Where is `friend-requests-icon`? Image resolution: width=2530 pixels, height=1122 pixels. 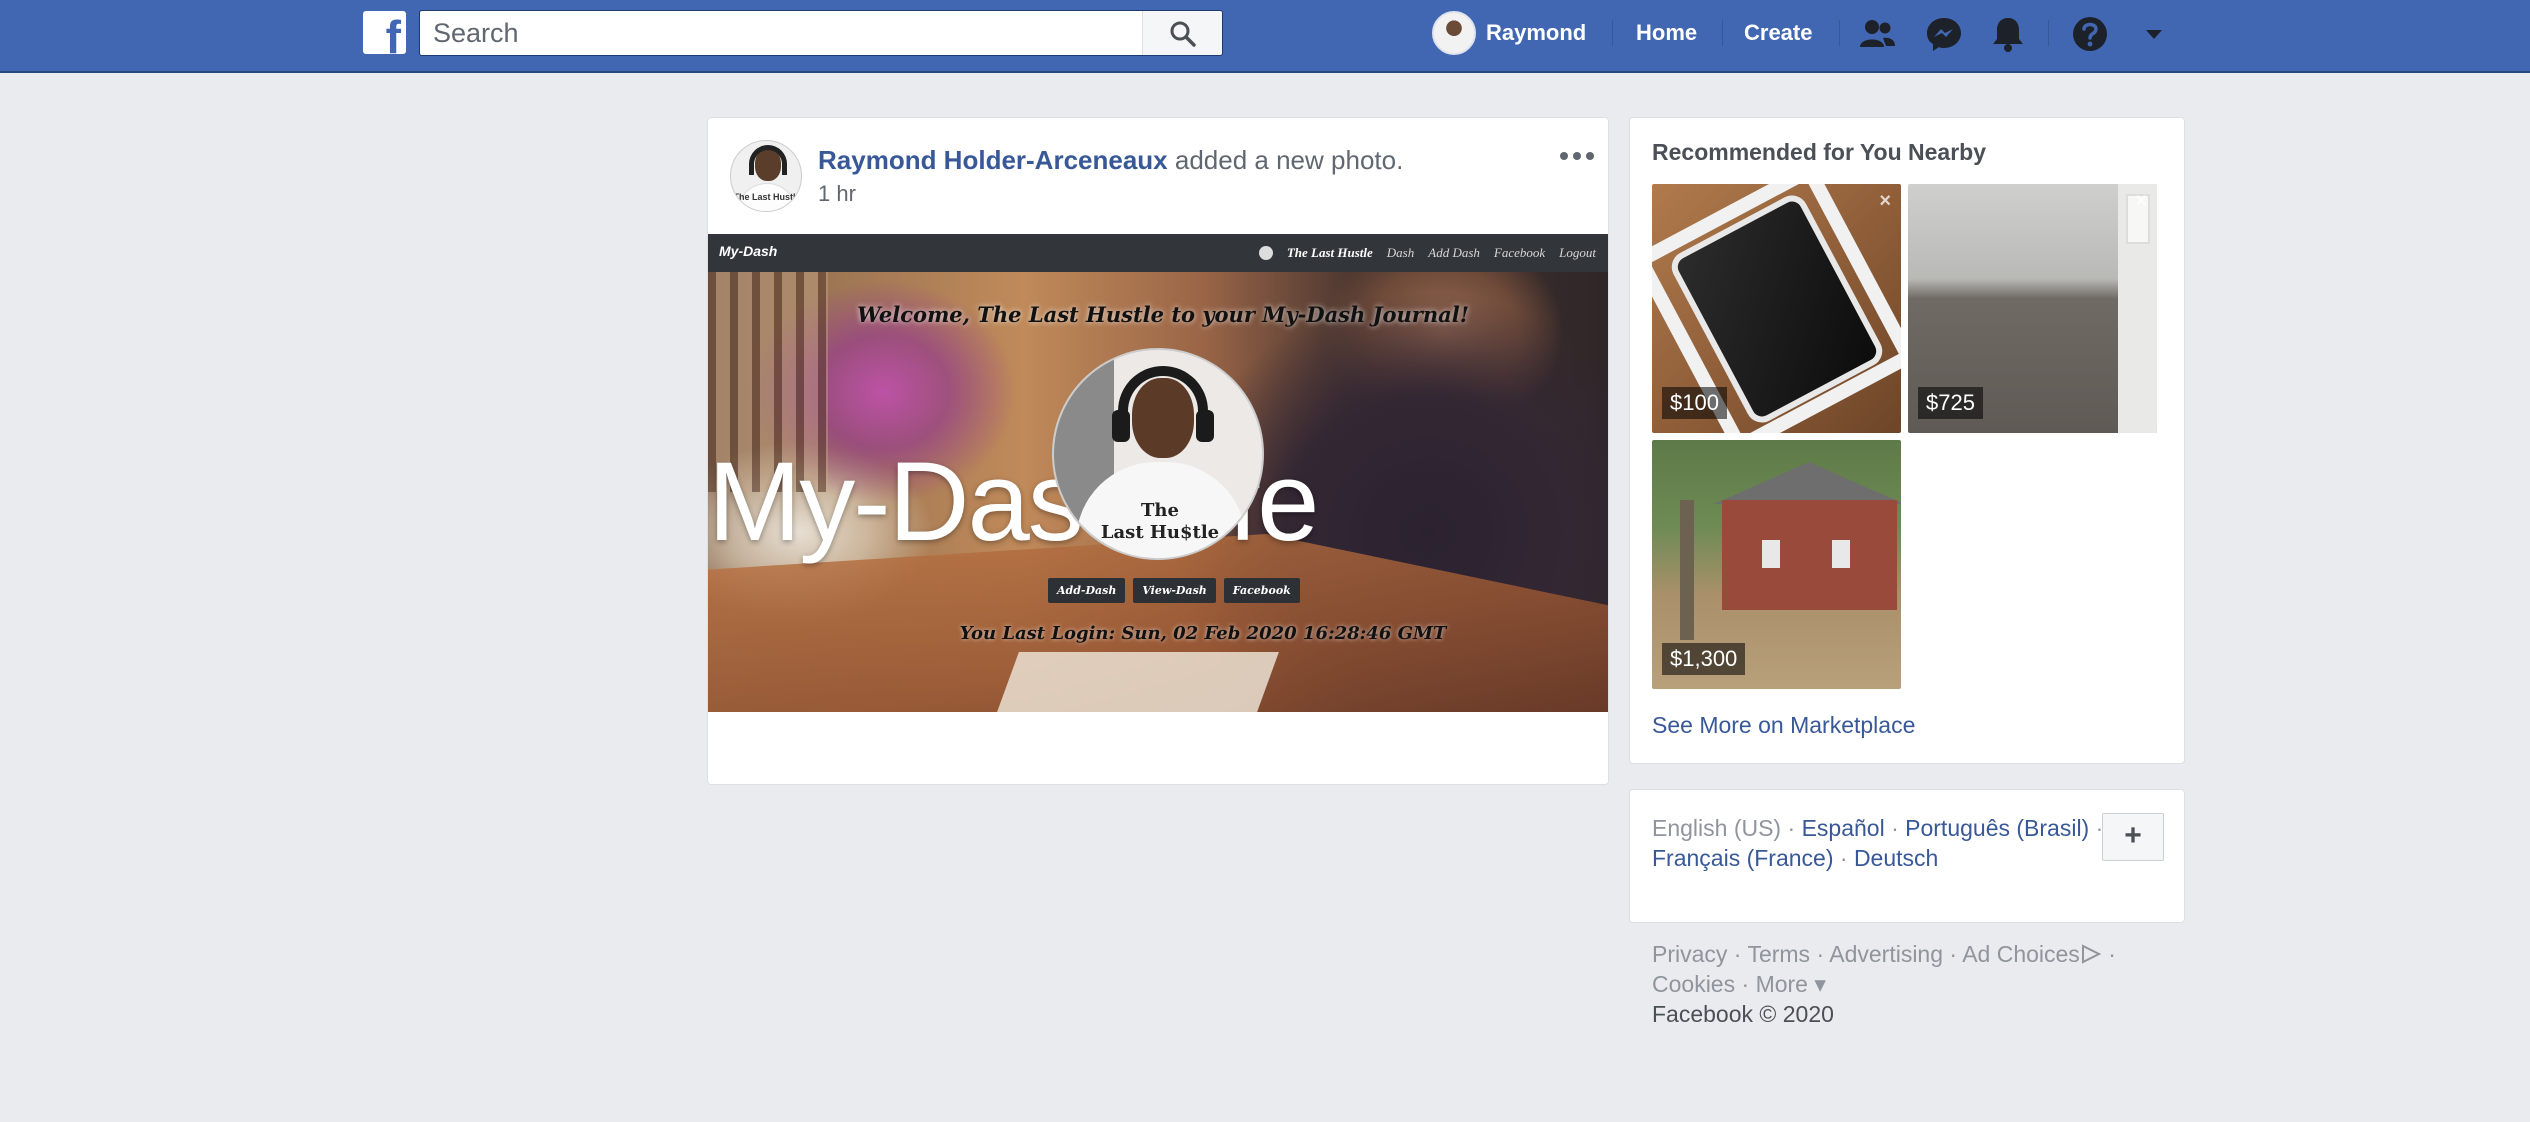
friend-requests-icon is located at coordinates (1877, 34).